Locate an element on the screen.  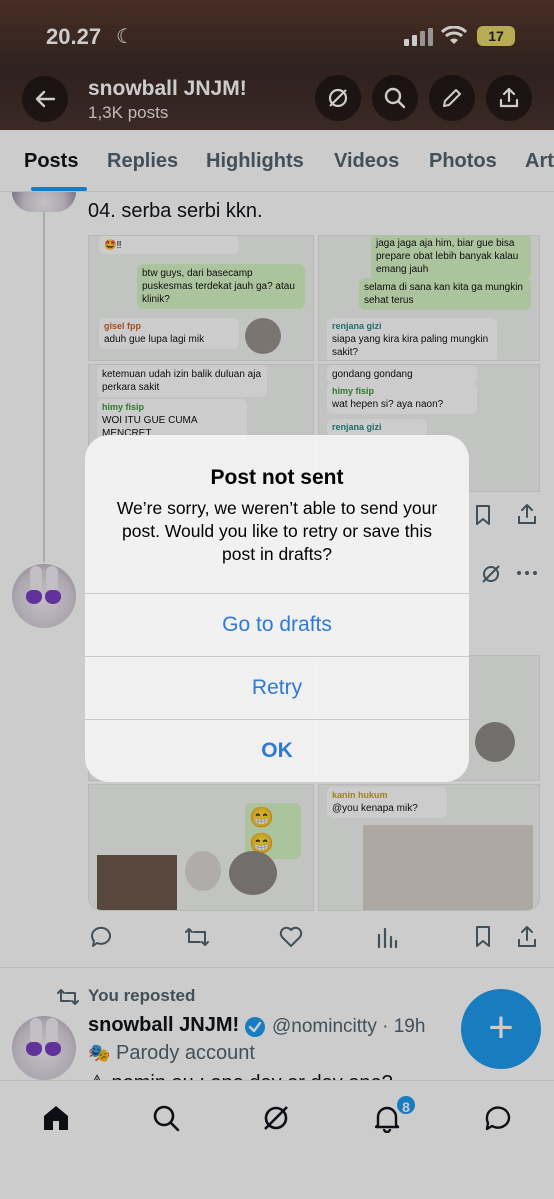
dialog-title: Post not sent is located at coordinates (277, 477).